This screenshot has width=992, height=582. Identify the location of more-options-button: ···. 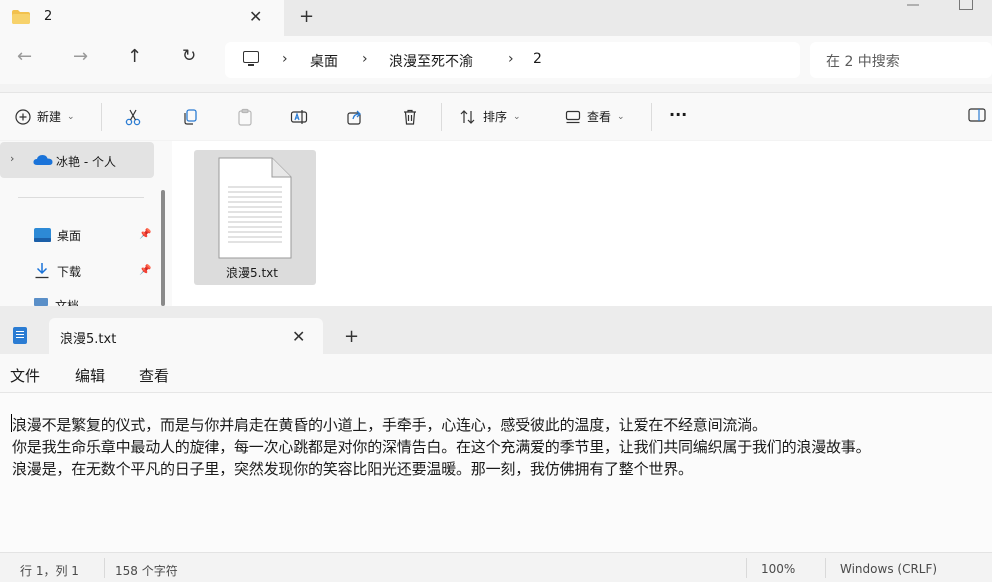
(678, 114).